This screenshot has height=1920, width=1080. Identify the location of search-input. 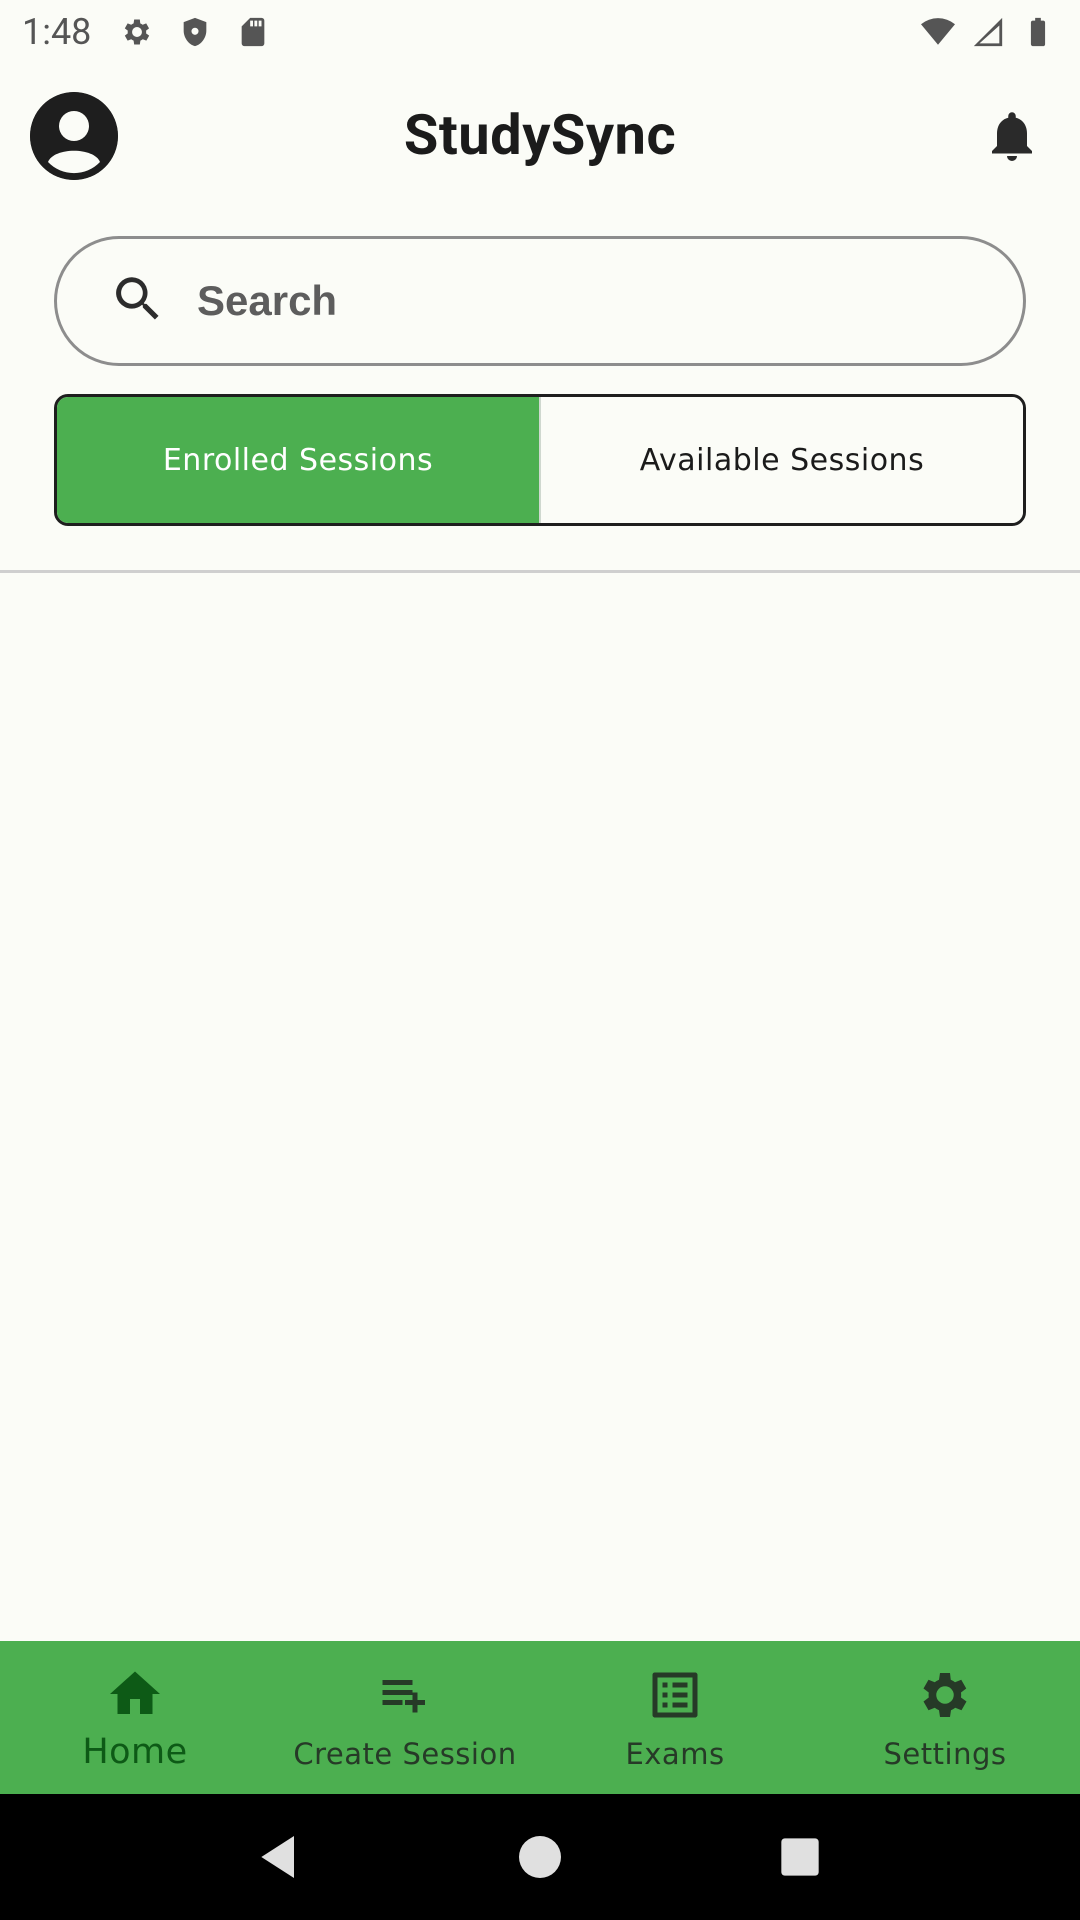
(547, 301).